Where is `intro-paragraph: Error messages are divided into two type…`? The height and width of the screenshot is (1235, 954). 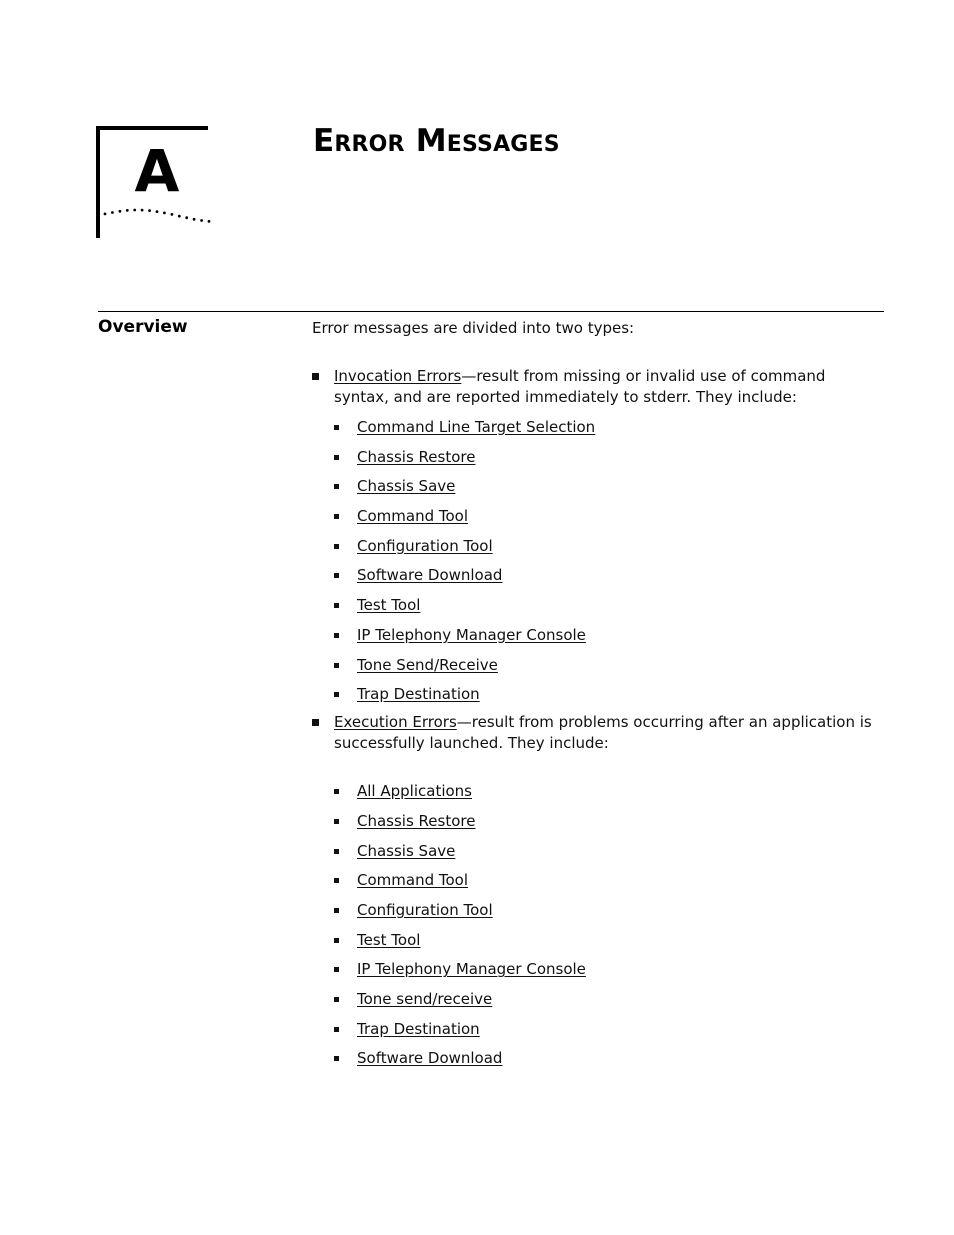
intro-paragraph: Error messages are divided into two type… is located at coordinates (473, 328).